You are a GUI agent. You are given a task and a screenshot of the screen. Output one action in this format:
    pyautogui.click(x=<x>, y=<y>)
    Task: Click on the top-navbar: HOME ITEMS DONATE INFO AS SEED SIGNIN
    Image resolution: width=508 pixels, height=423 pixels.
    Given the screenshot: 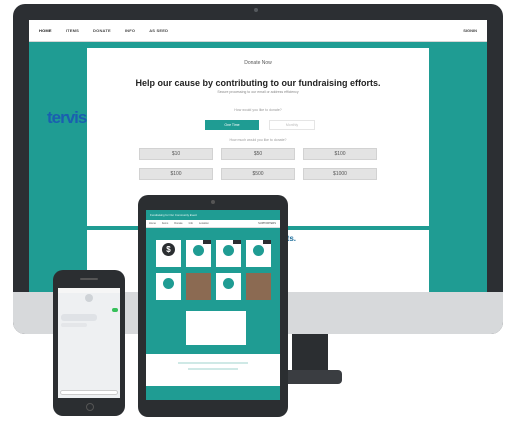 What is the action you would take?
    pyautogui.click(x=258, y=31)
    